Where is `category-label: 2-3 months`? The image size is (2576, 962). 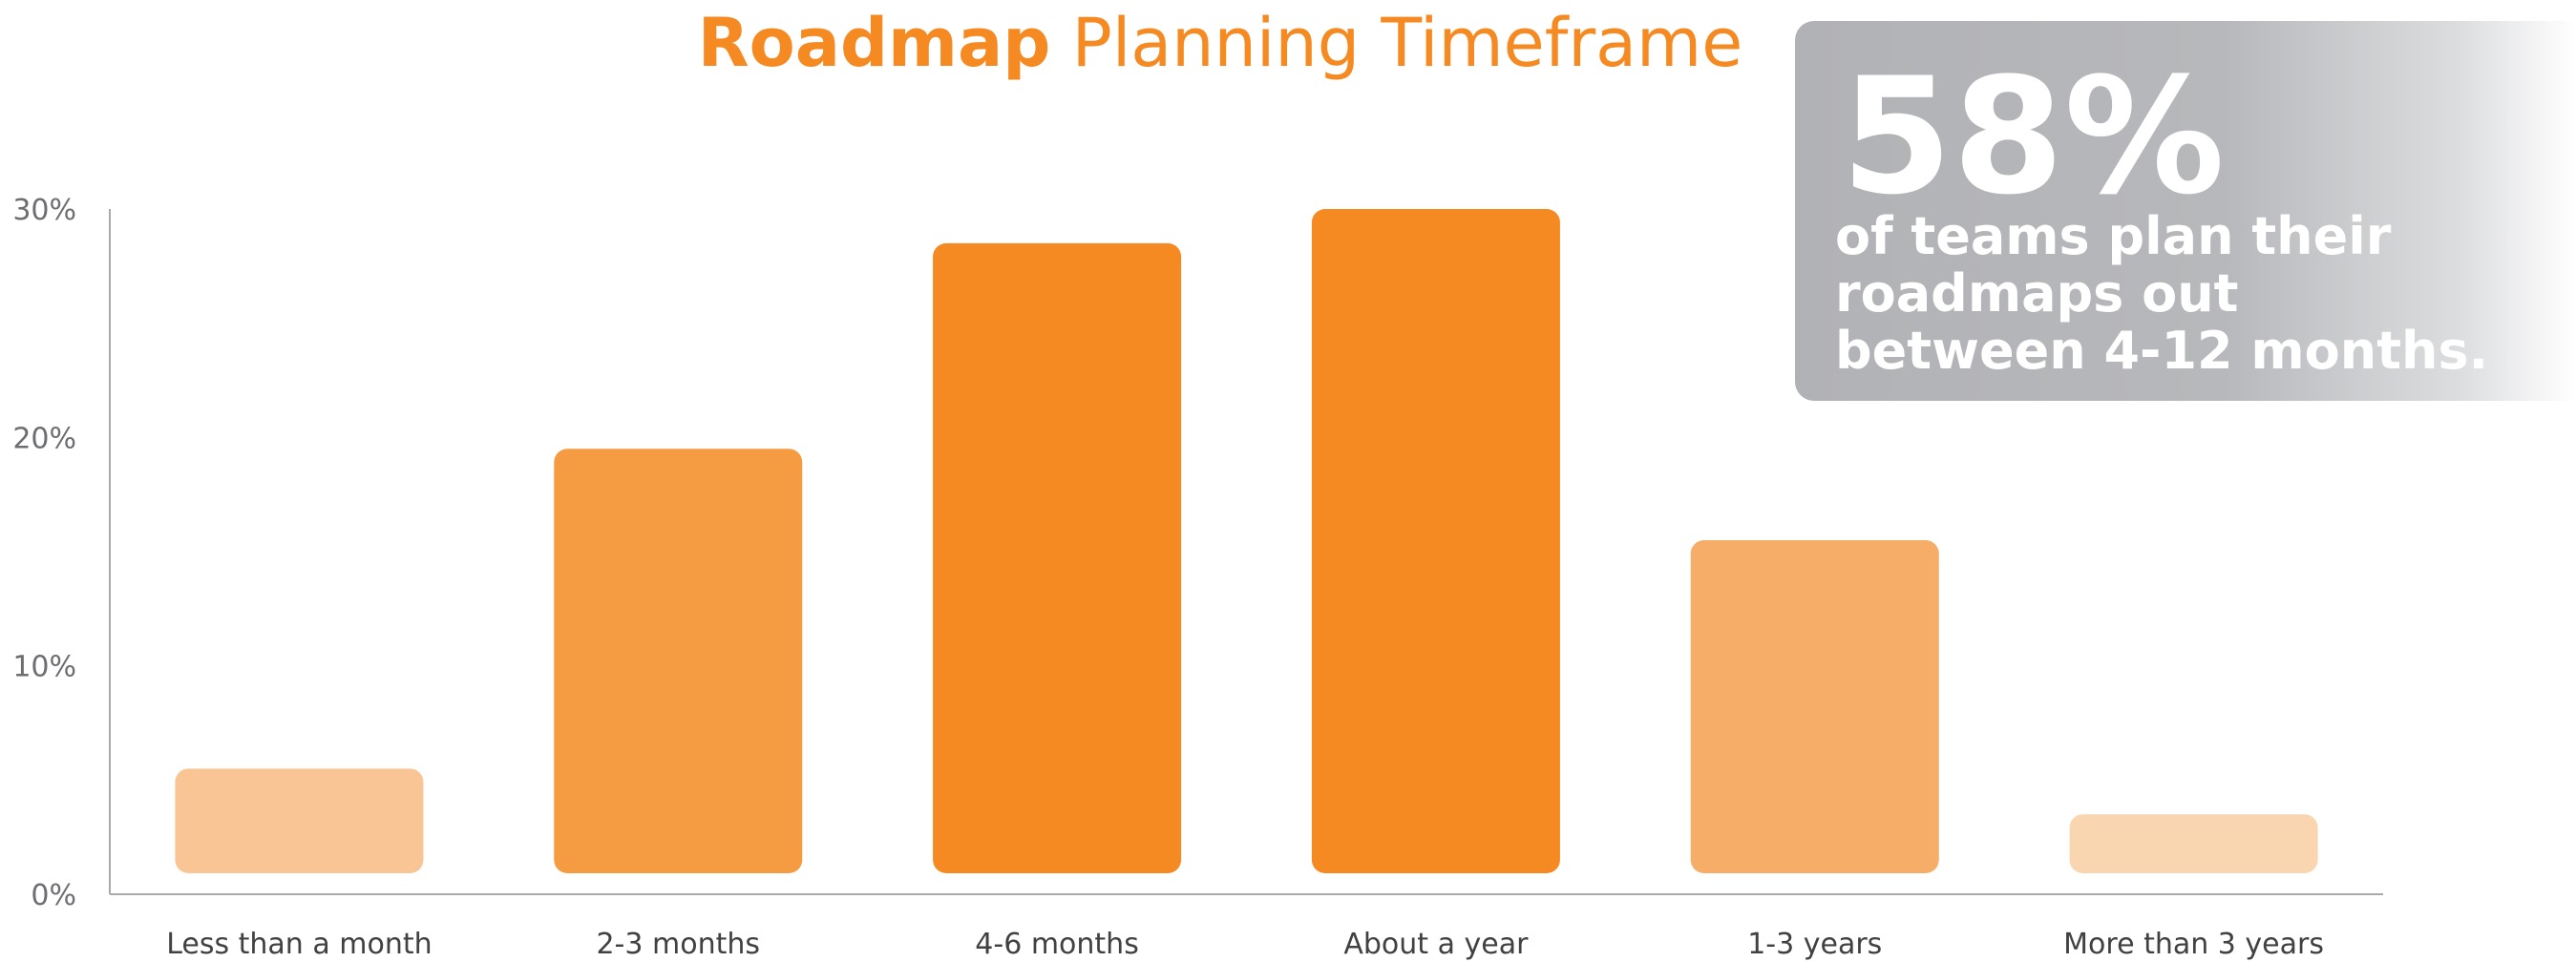
category-label: 2-3 months is located at coordinates (678, 945).